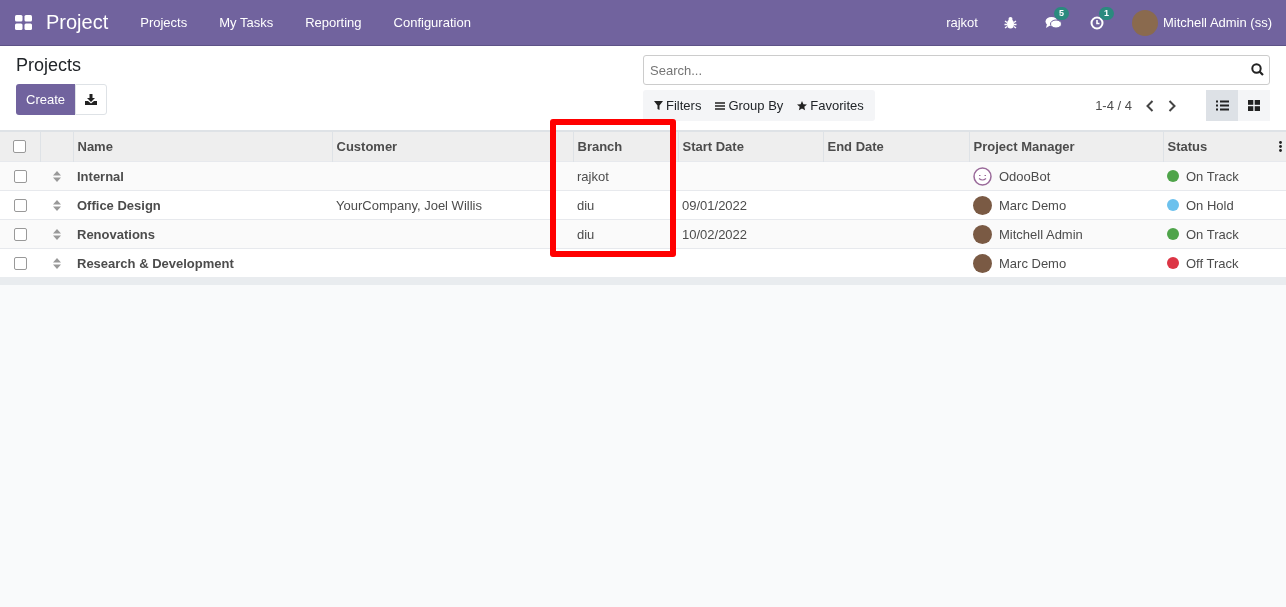 This screenshot has height=607, width=1286. What do you see at coordinates (1113, 105) in the screenshot?
I see `pager-text: 1-4 / 4` at bounding box center [1113, 105].